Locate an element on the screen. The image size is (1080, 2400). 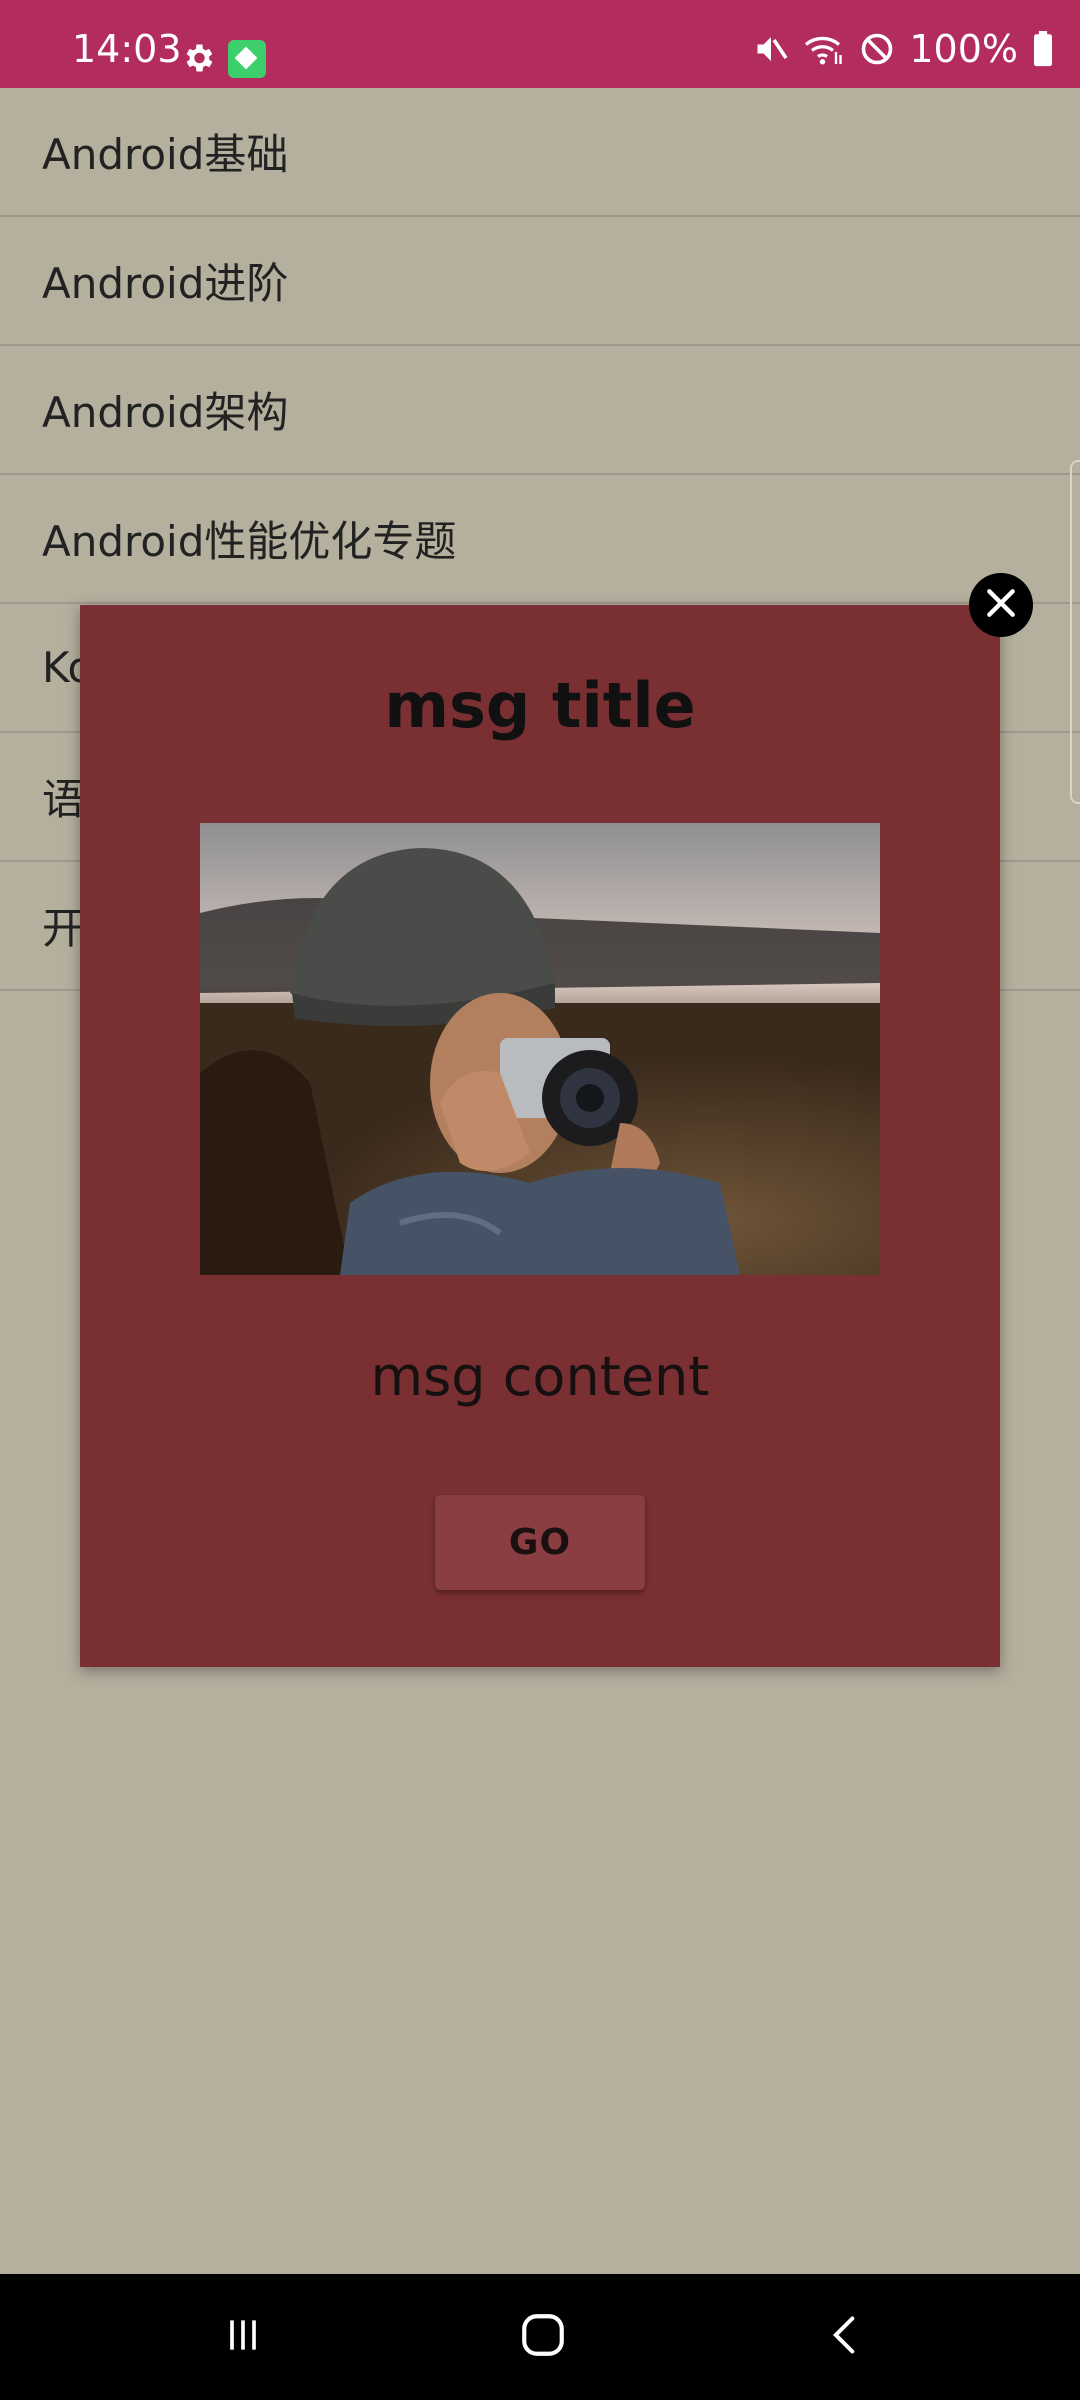
recent-apps-icon is located at coordinates (243, 2337).